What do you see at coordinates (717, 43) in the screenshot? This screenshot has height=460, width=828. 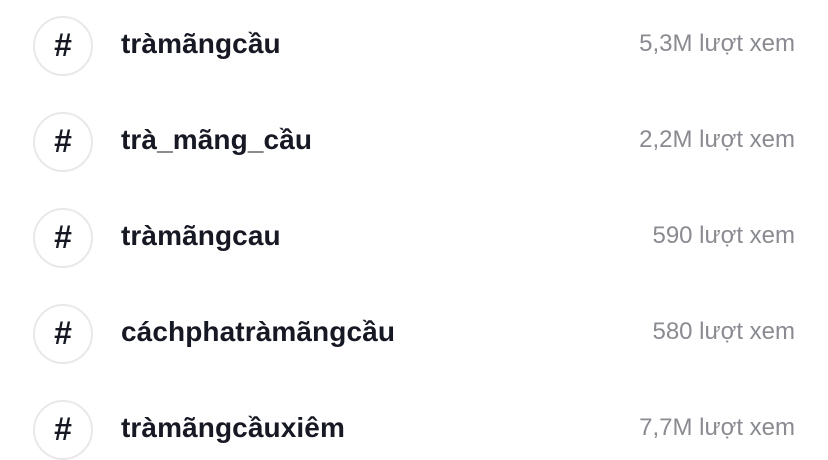 I see `hashtag-view-count: 5,3M lượt xem` at bounding box center [717, 43].